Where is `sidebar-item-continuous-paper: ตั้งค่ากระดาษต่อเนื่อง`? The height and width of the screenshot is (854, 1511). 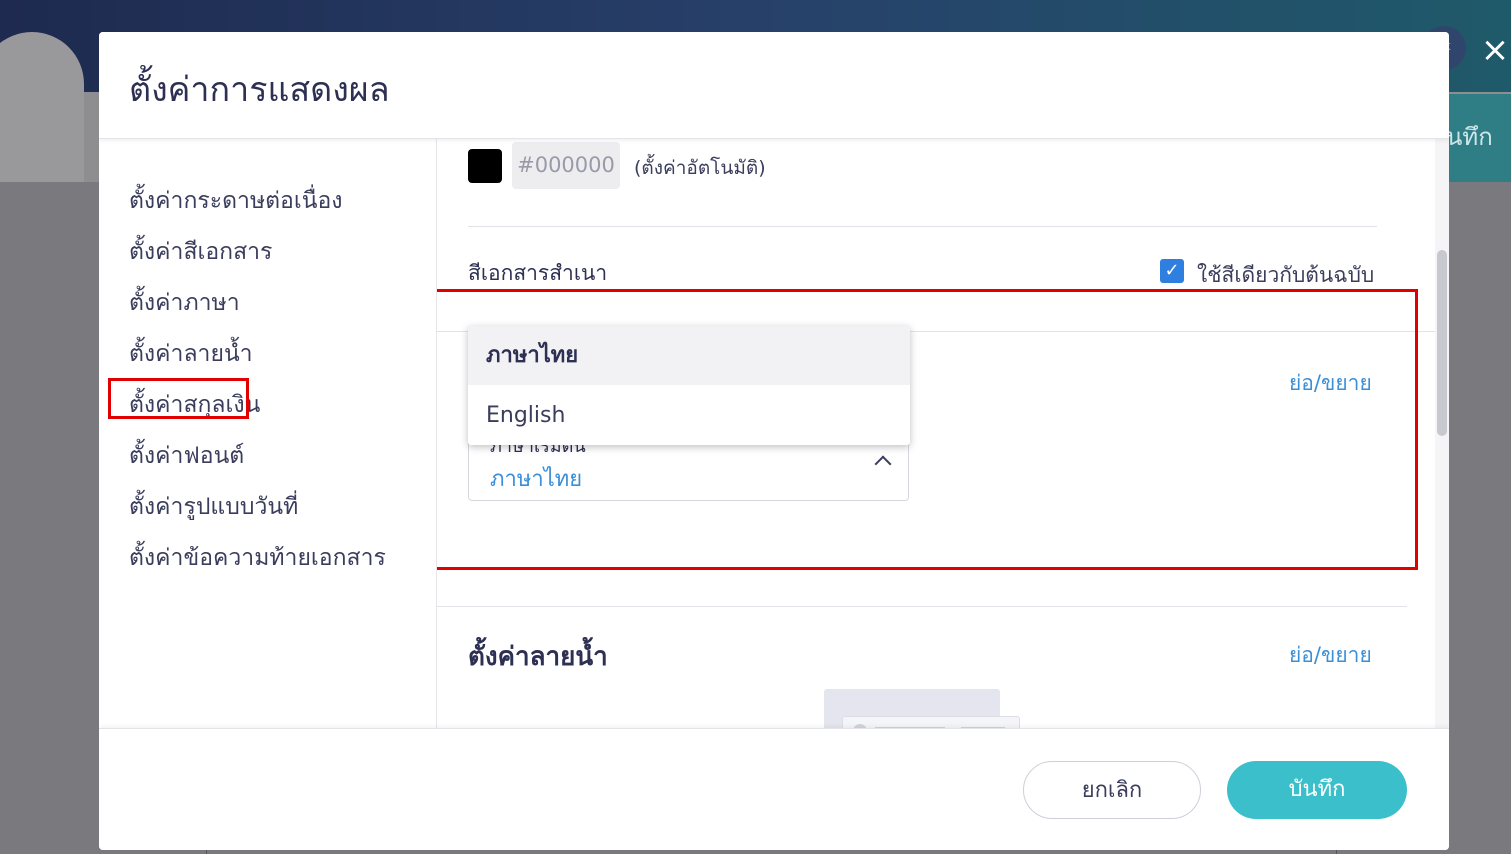
sidebar-item-continuous-paper: ตั้งค่ากระดาษต่อเนื่อง is located at coordinates (236, 201).